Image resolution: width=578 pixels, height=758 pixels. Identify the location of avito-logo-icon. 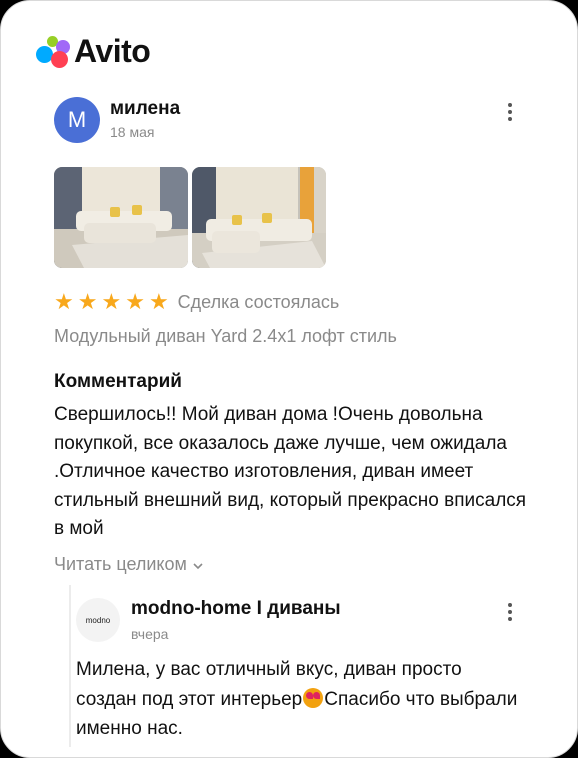
(54, 52).